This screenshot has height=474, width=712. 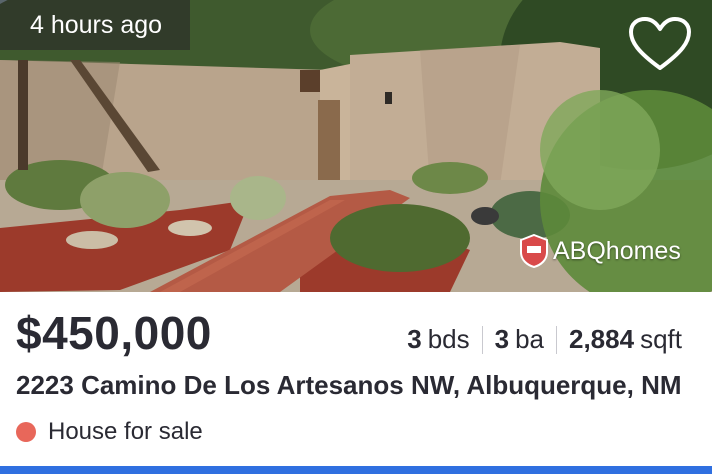 I want to click on listing-price: $450,000, so click(x=114, y=333).